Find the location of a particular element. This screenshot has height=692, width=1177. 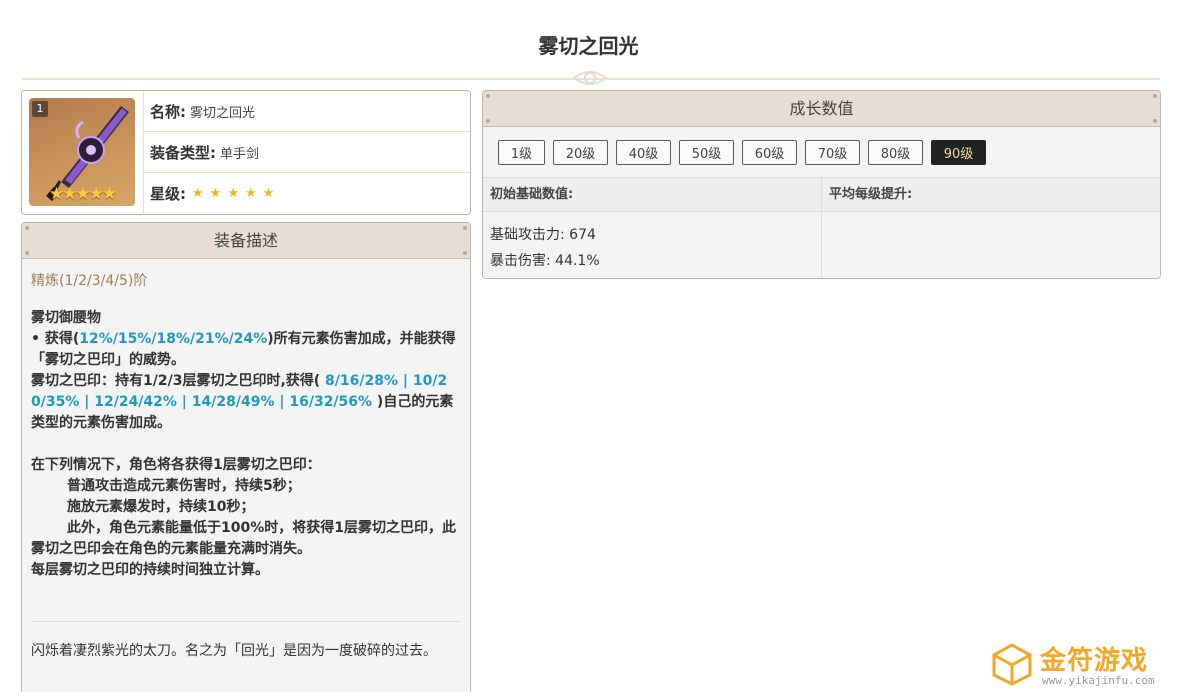

lore-text: 闪烁着凄烈紫光的太刀。名之为「回光」是因为一度破碎的过去。 is located at coordinates (234, 651).